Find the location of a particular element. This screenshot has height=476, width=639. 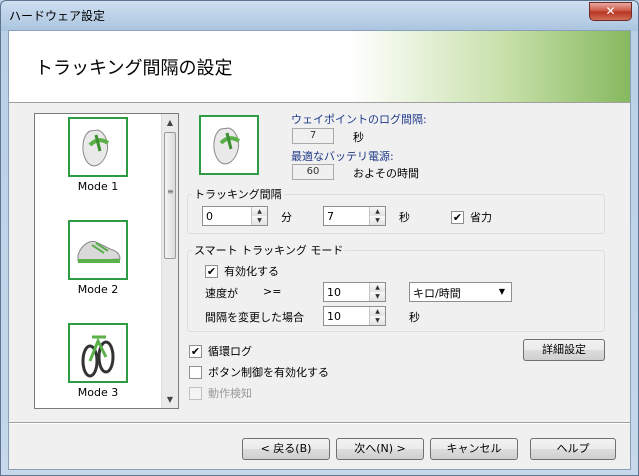

help-button: ヘルプ is located at coordinates (573, 449).